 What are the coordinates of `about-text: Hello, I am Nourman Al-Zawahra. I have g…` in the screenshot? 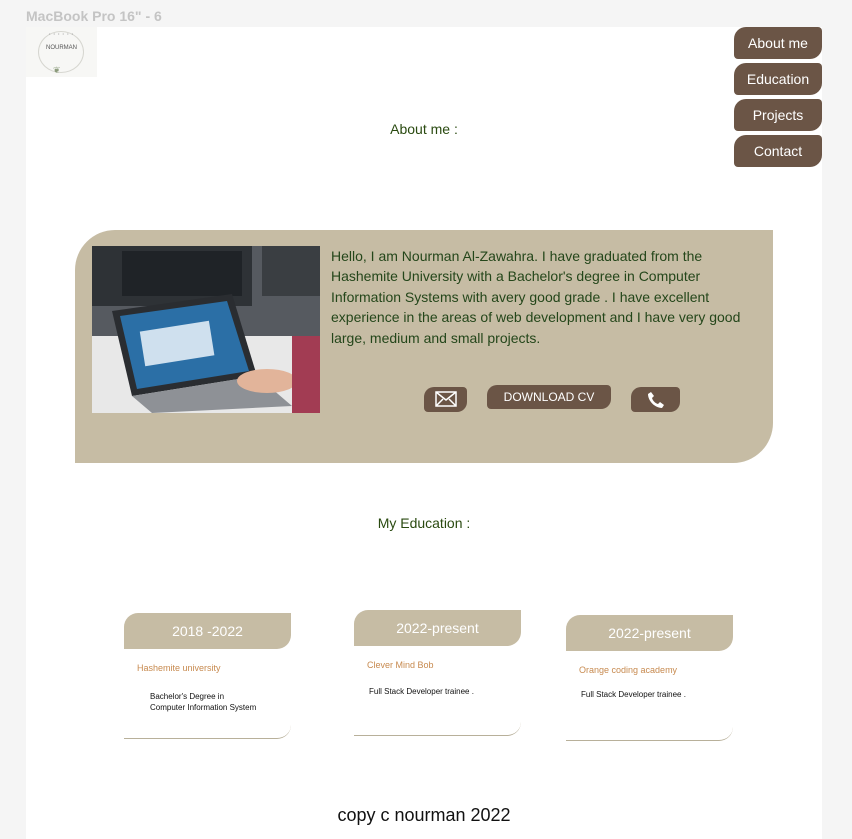 It's located at (536, 297).